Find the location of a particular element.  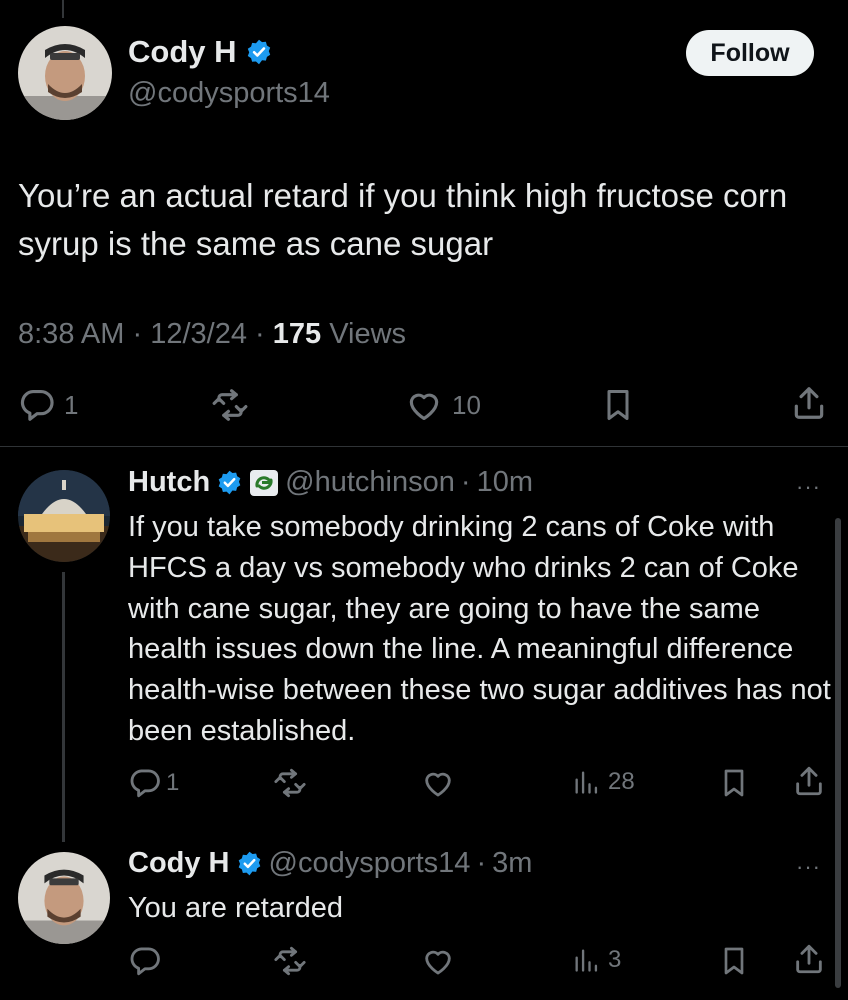

reply-text: You are retarded is located at coordinates (235, 908).